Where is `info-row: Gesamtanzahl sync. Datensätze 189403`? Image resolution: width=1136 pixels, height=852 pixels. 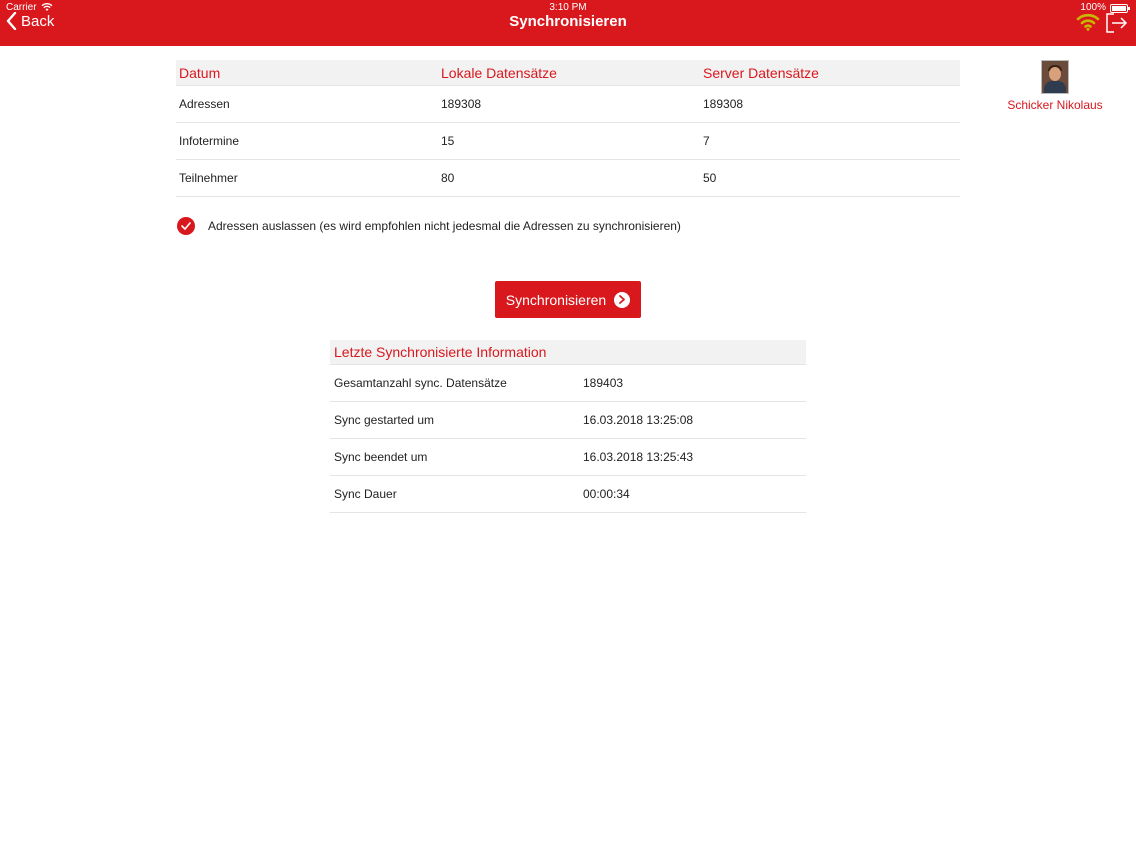
info-row: Gesamtanzahl sync. Datensätze 189403 is located at coordinates (568, 383).